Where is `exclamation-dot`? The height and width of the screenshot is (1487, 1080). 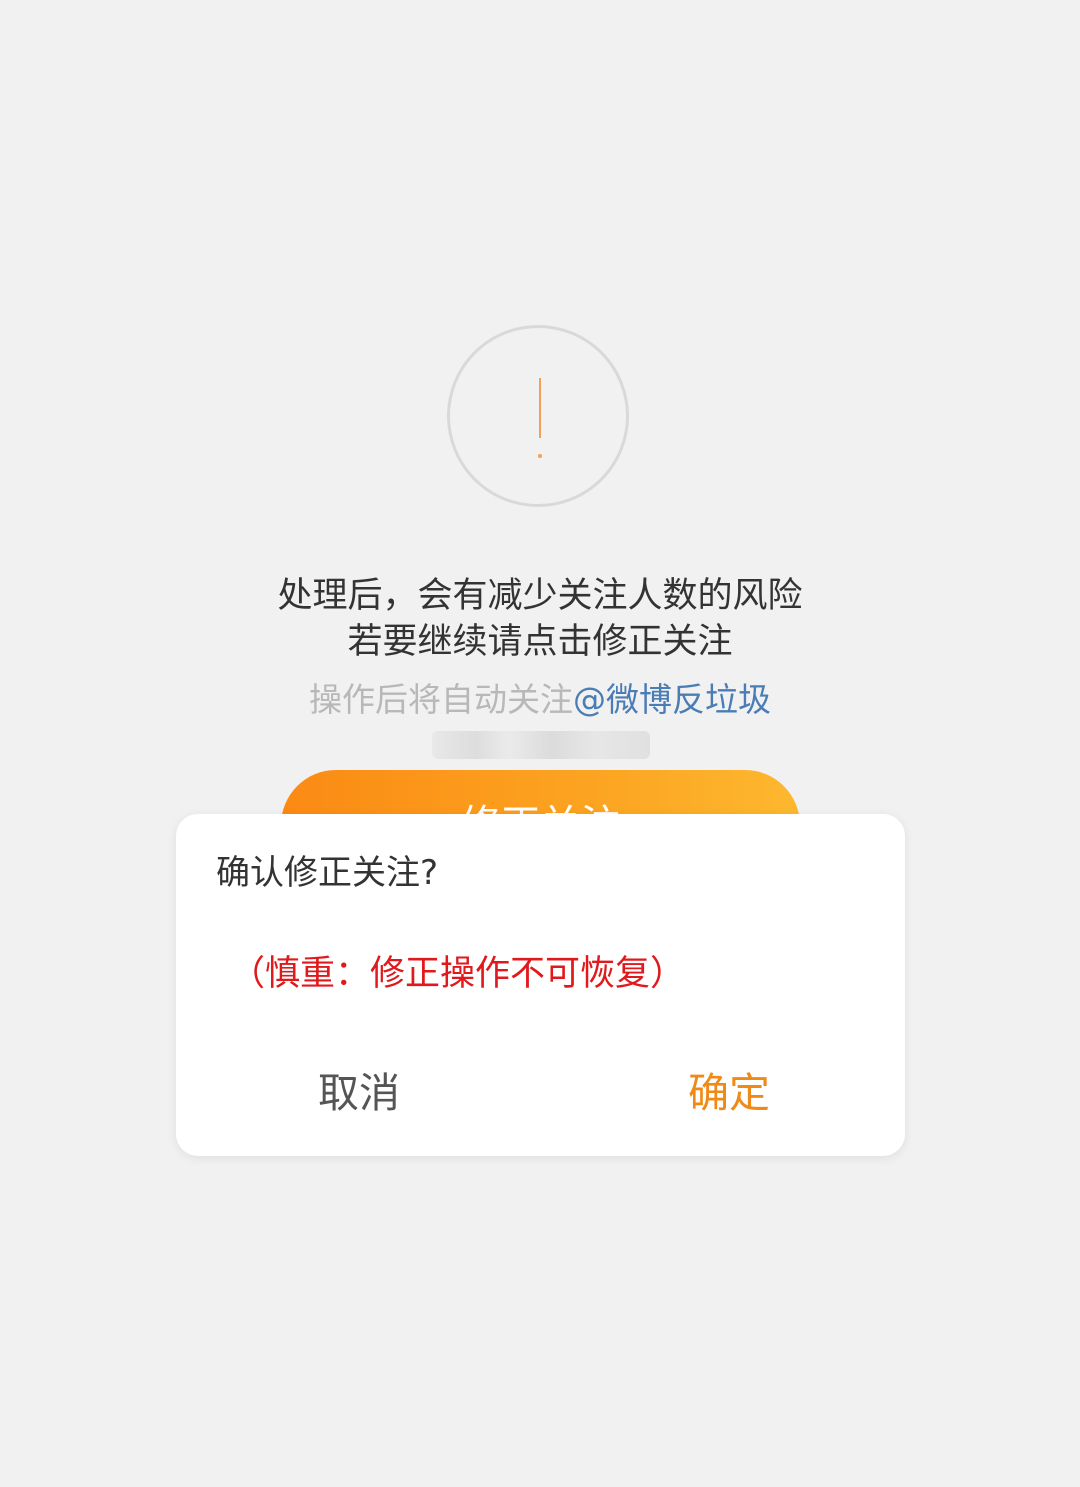
exclamation-dot is located at coordinates (540, 456).